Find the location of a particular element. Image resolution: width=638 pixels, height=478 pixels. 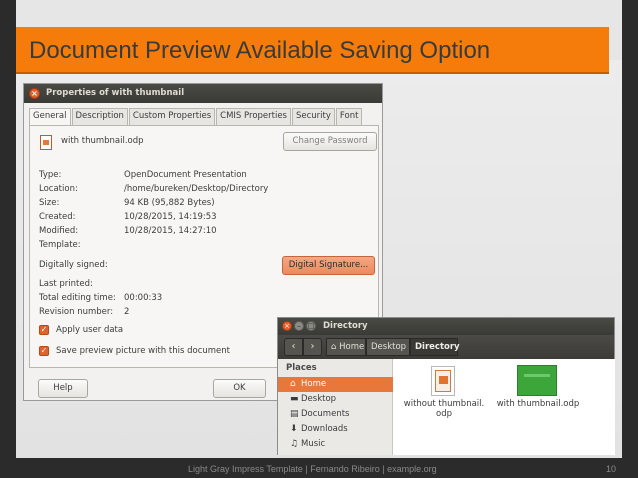

breadcrumb-desktop: Desktop is located at coordinates (388, 347).